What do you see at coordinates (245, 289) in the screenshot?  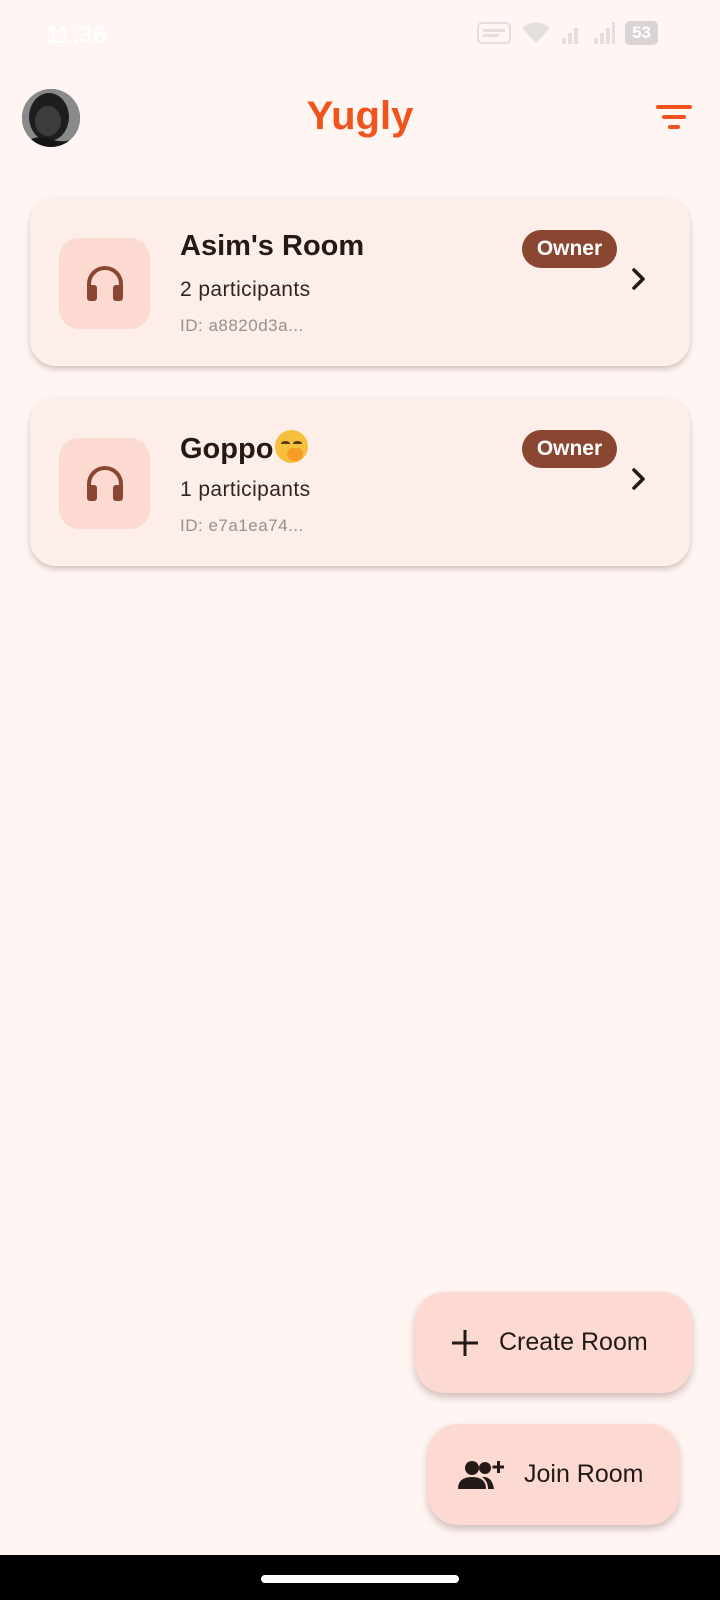 I see `room-participants: 2 participants` at bounding box center [245, 289].